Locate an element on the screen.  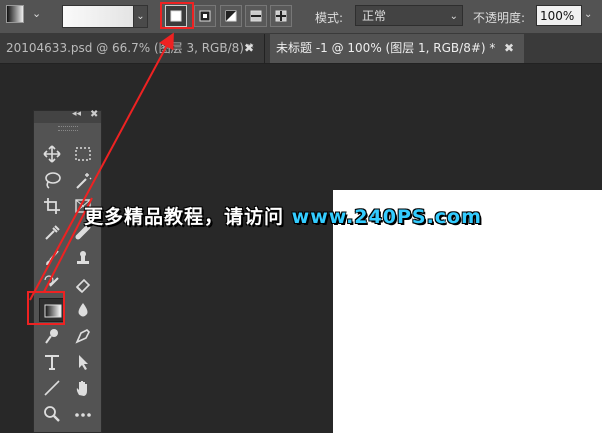
watermark-url: www.240PS.com is located at coordinates (386, 217).